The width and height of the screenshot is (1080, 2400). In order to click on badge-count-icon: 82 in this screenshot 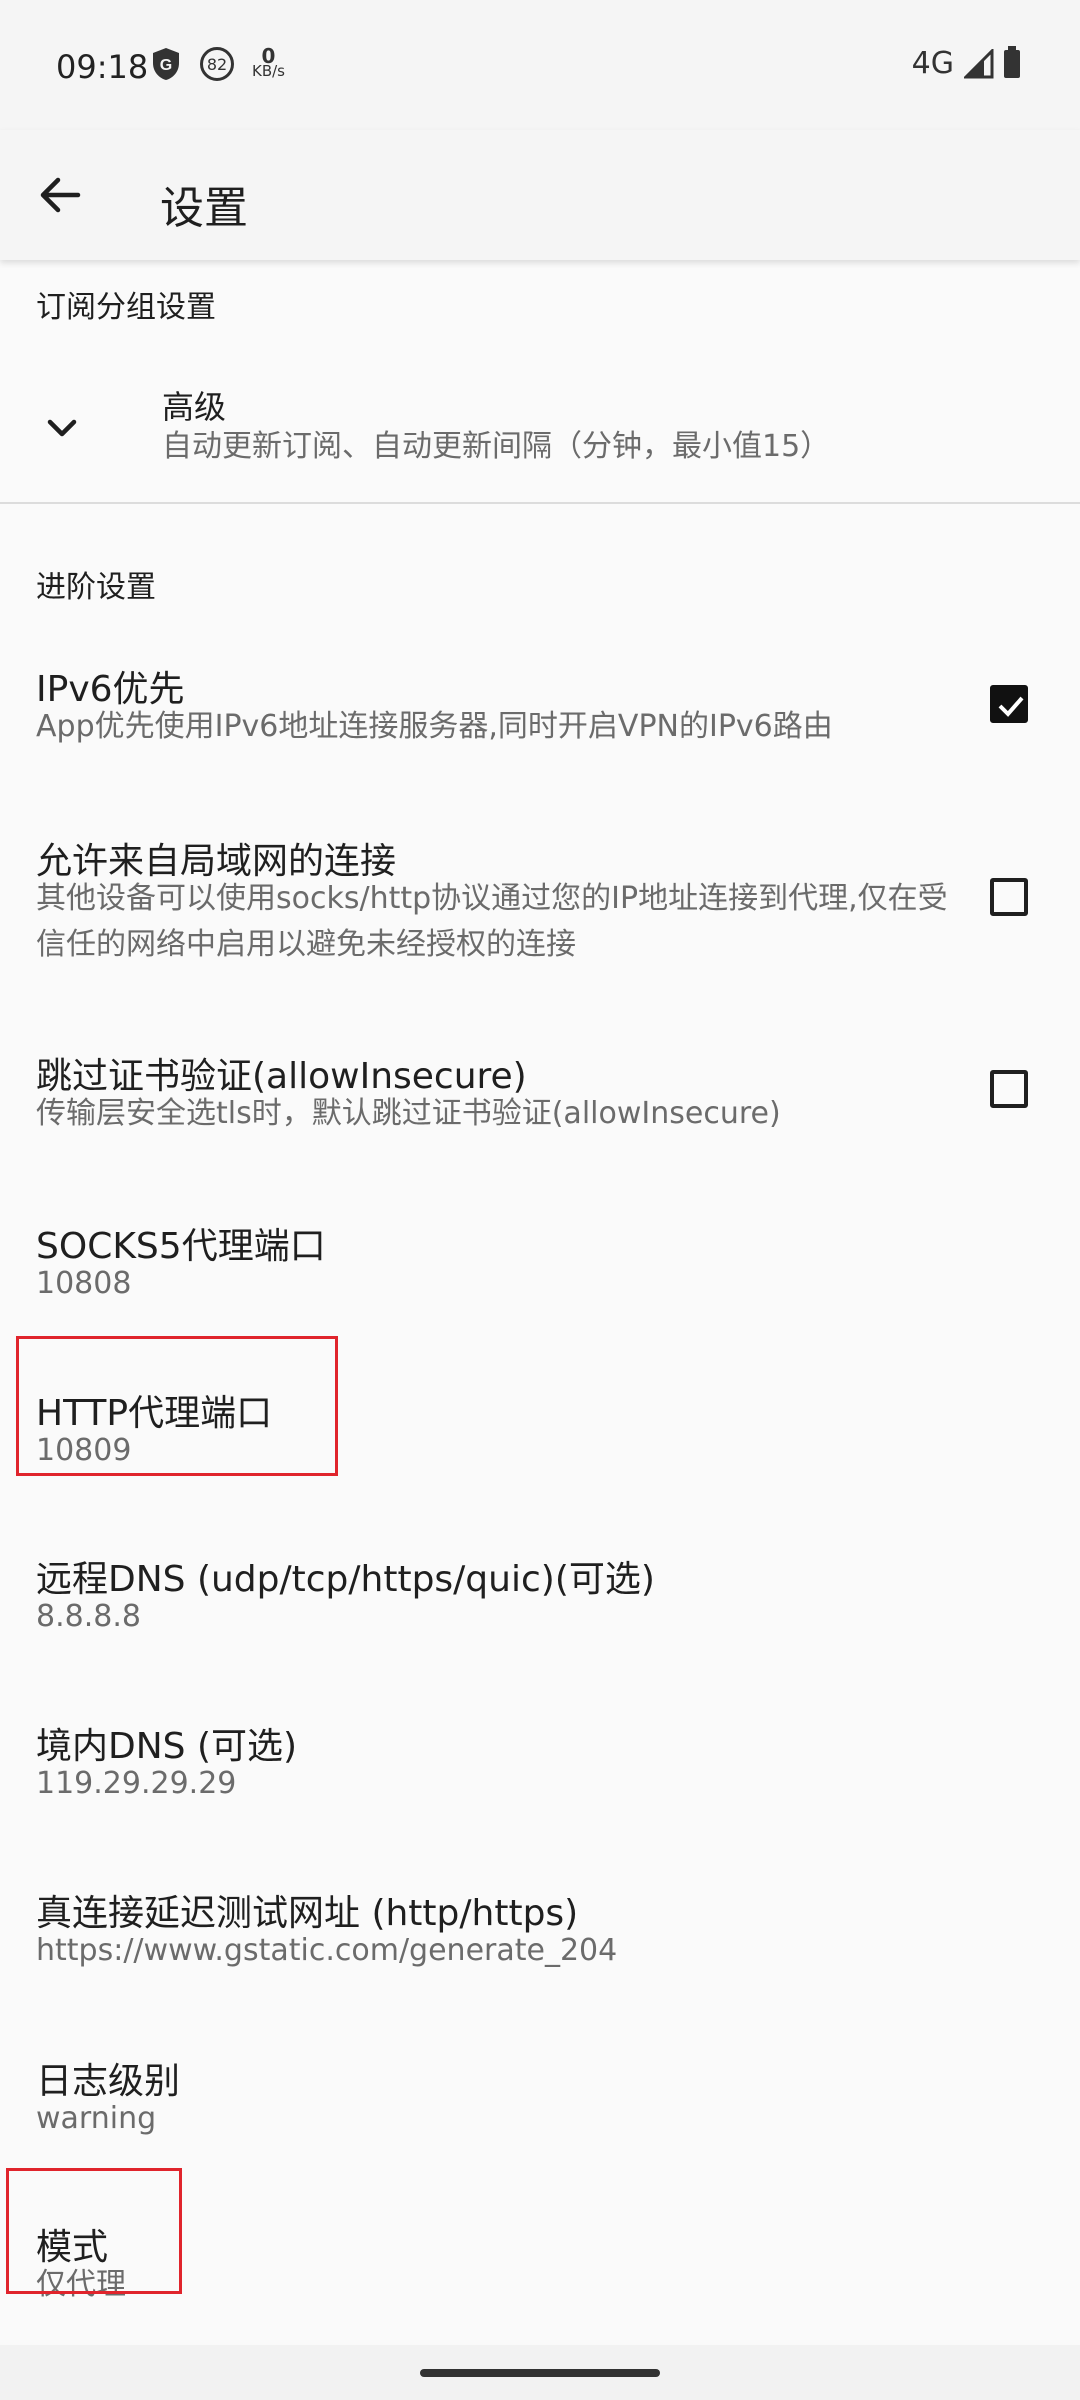, I will do `click(217, 64)`.